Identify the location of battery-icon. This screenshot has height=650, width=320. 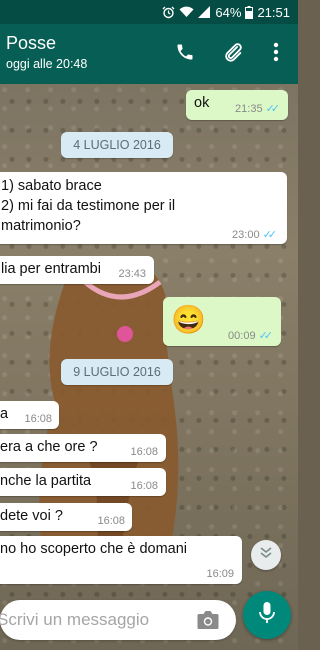
(249, 12).